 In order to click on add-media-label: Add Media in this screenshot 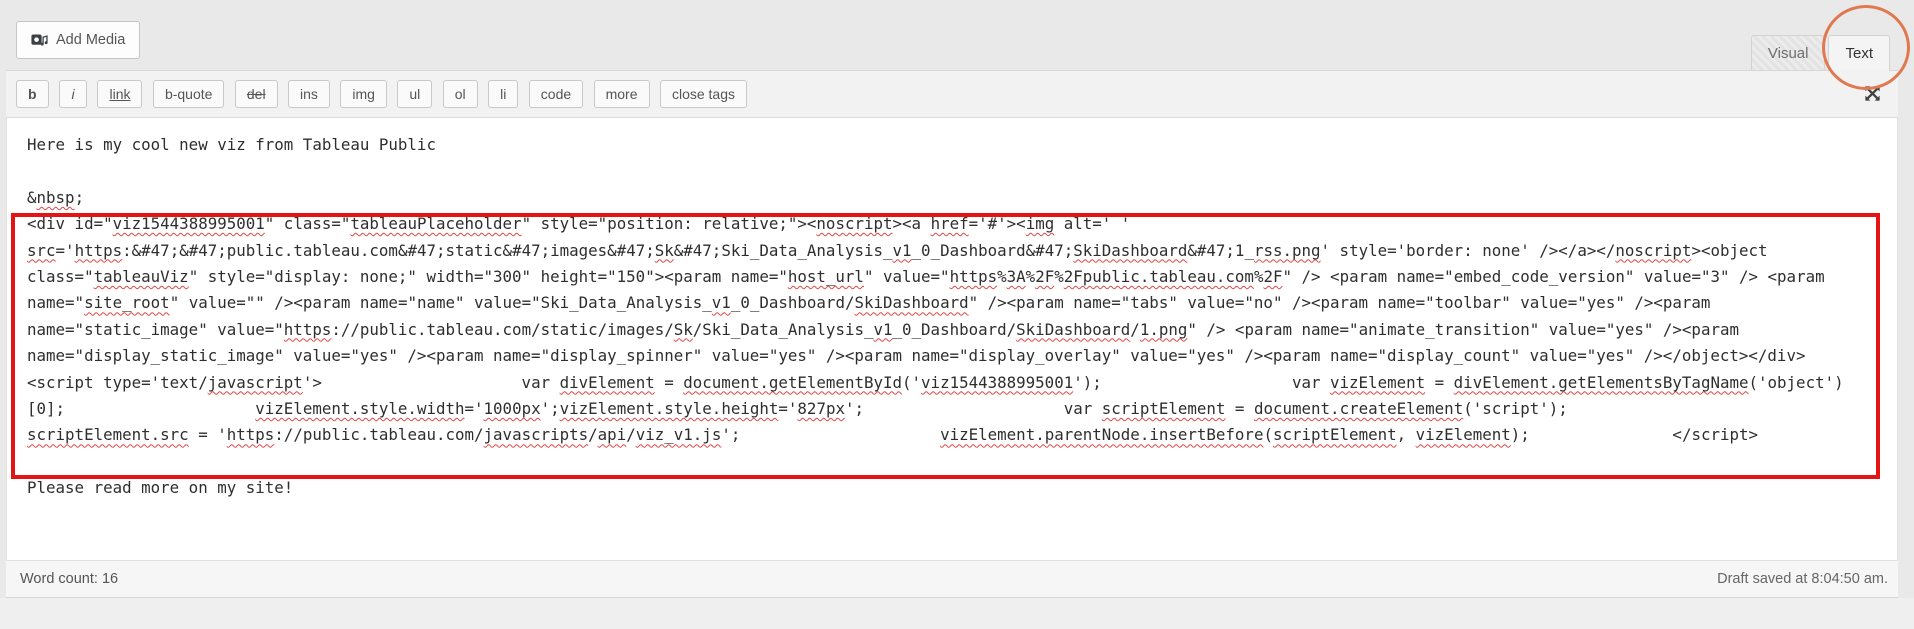, I will do `click(91, 40)`.